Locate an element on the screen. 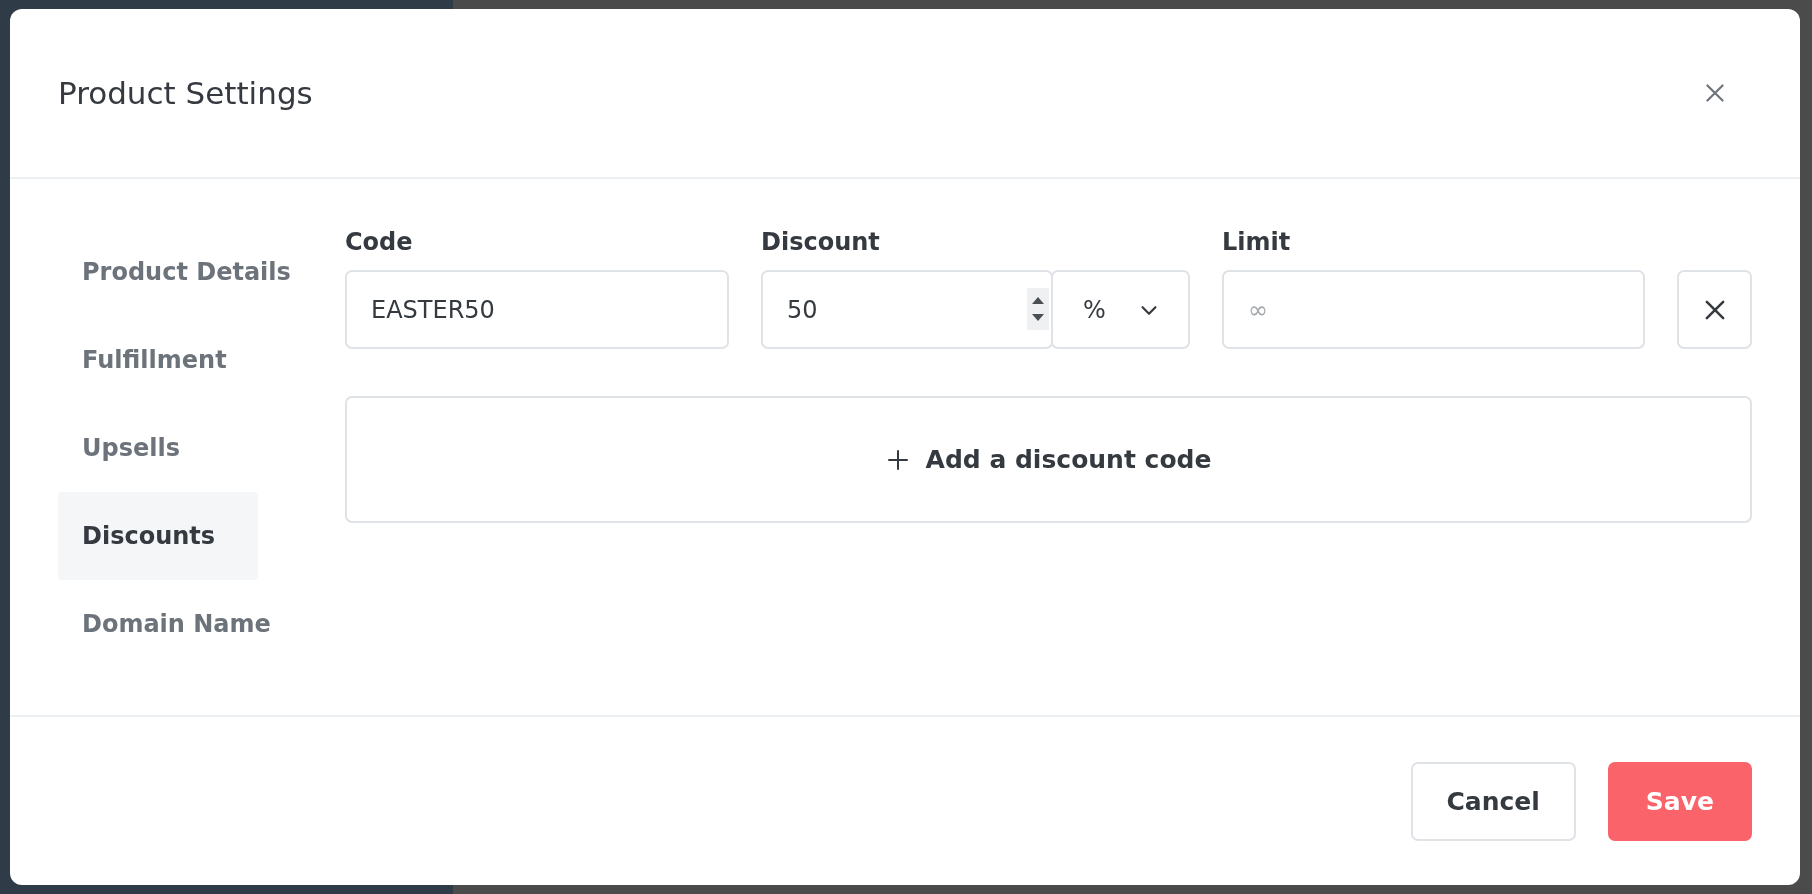 Image resolution: width=1812 pixels, height=894 pixels. sidebar-tab: Fulfillment is located at coordinates (158, 360).